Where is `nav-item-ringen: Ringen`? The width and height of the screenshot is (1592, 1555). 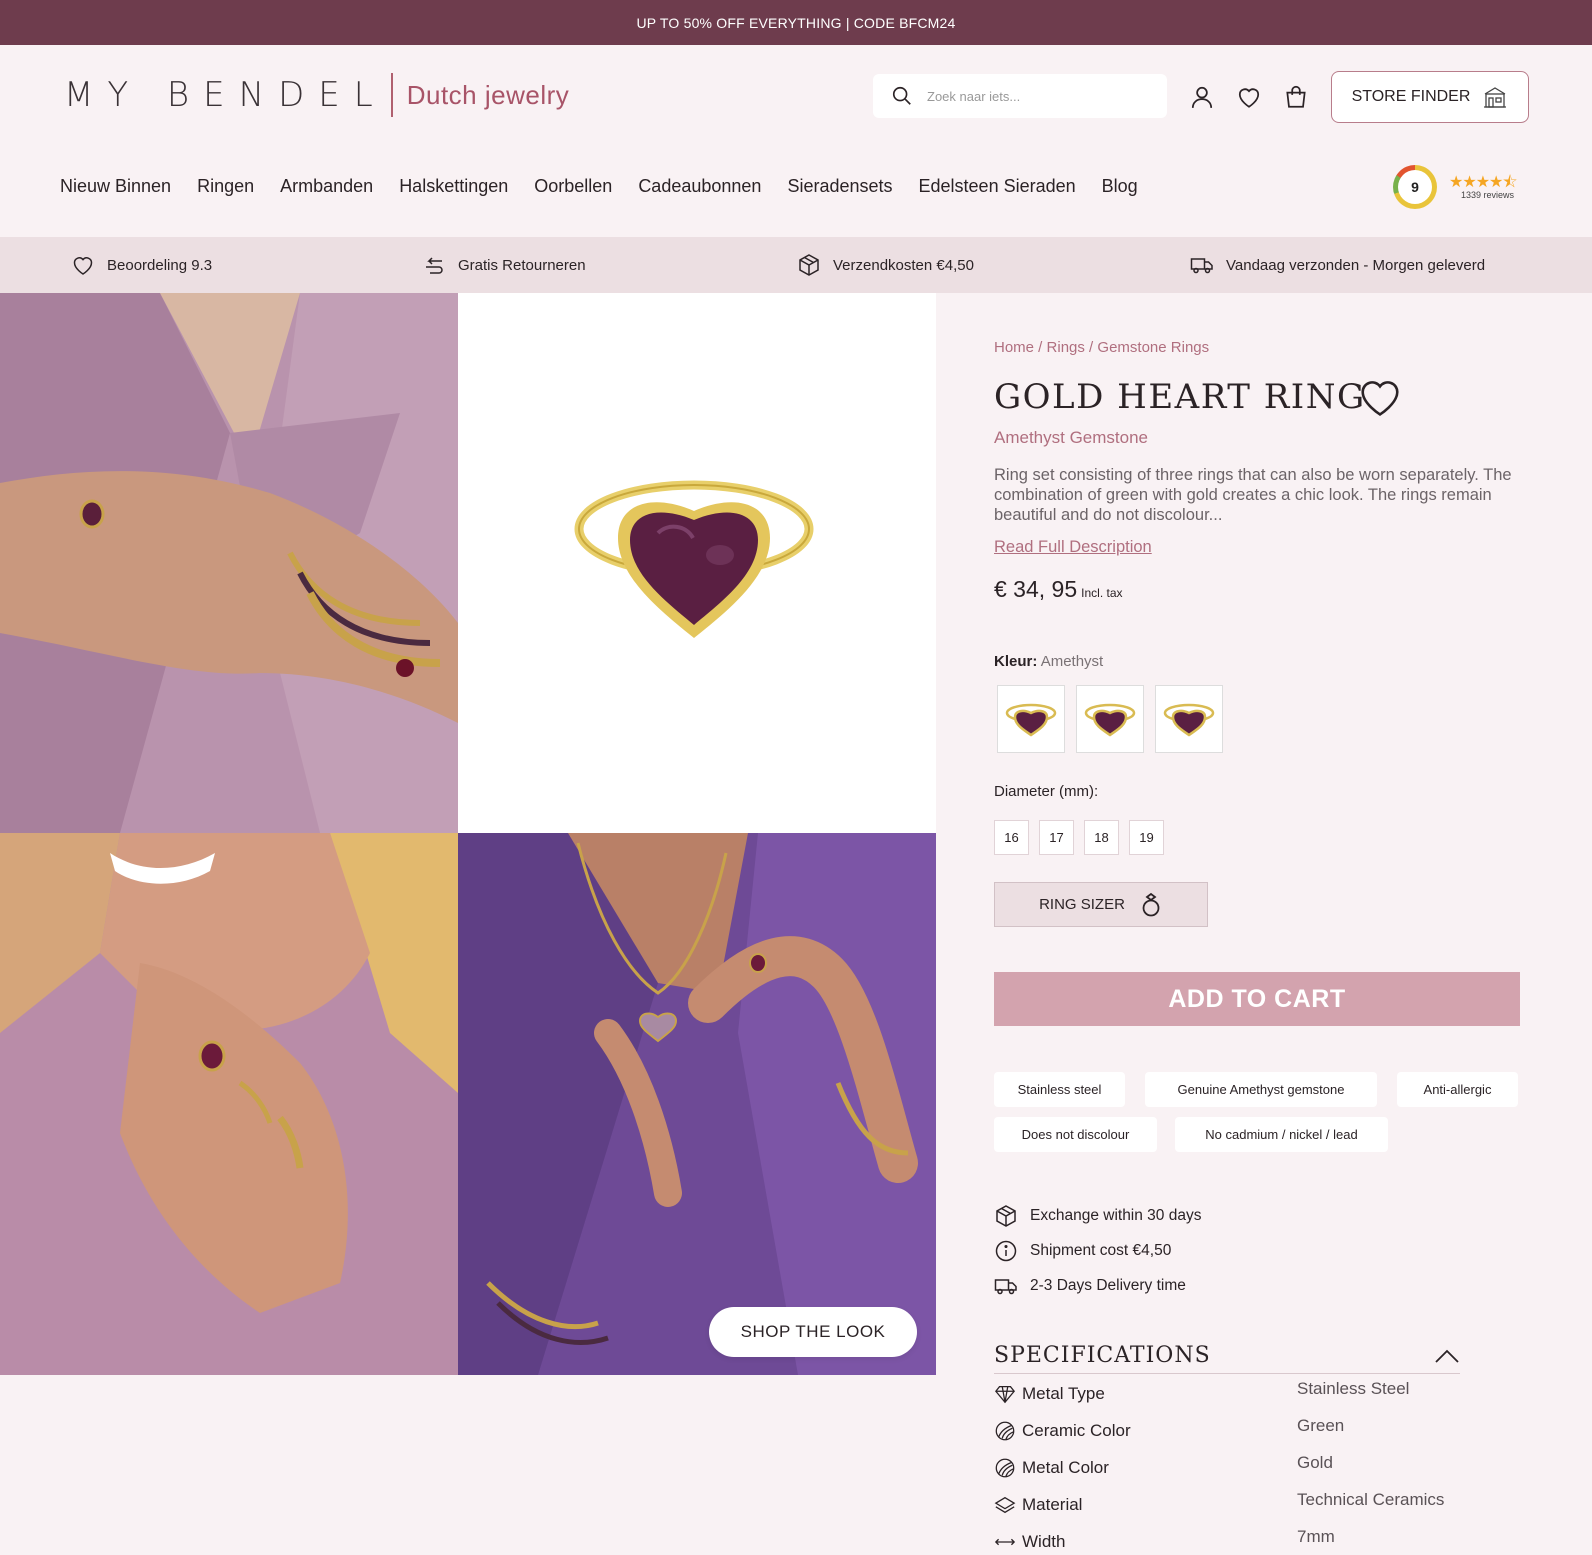
nav-item-ringen: Ringen is located at coordinates (225, 186).